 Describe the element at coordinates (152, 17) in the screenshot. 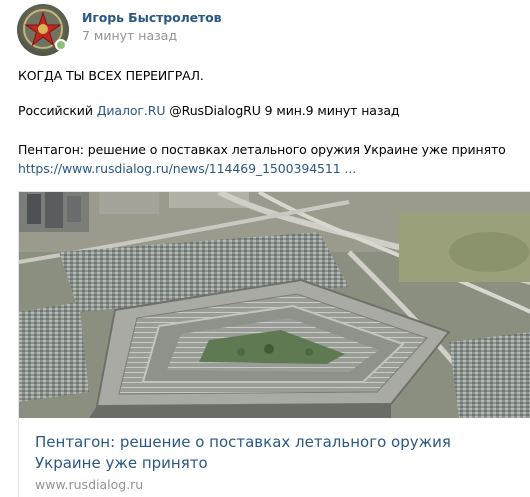

I see `post-author: Игорь Быстролетов` at that location.